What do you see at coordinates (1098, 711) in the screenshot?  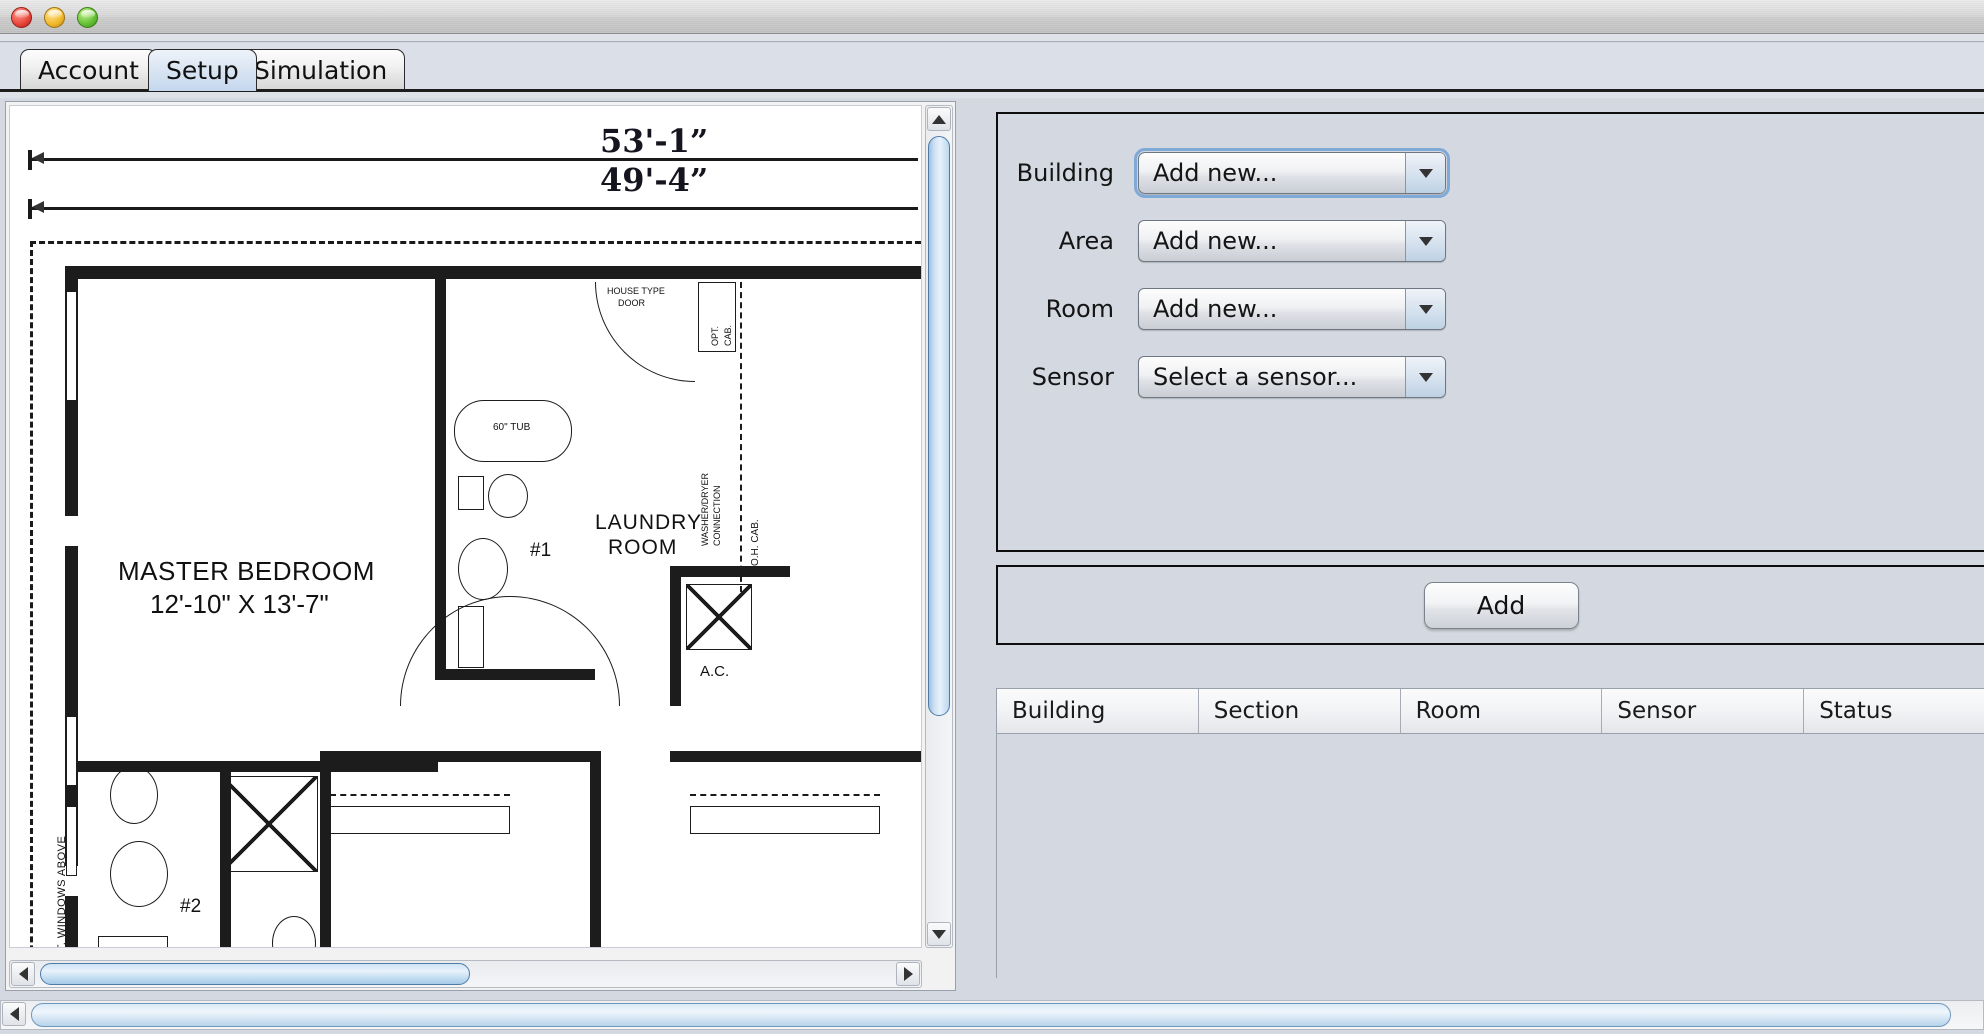 I see `table-header-building: Building` at bounding box center [1098, 711].